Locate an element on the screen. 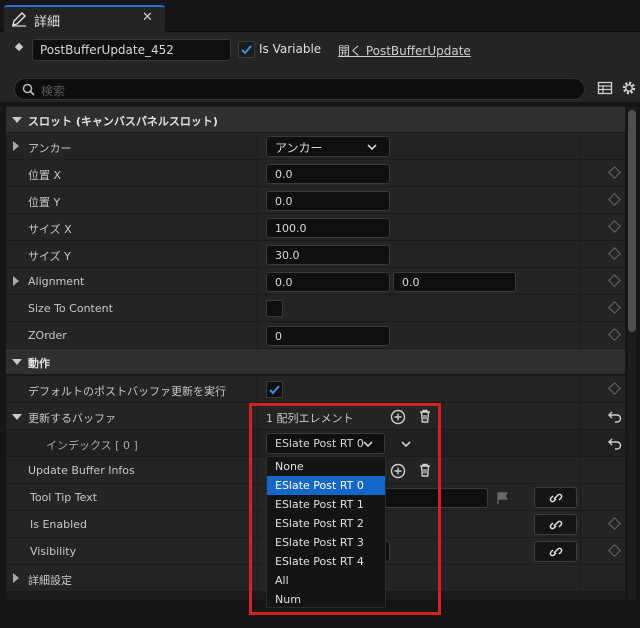  scrollbar-thumb is located at coordinates (632, 221).